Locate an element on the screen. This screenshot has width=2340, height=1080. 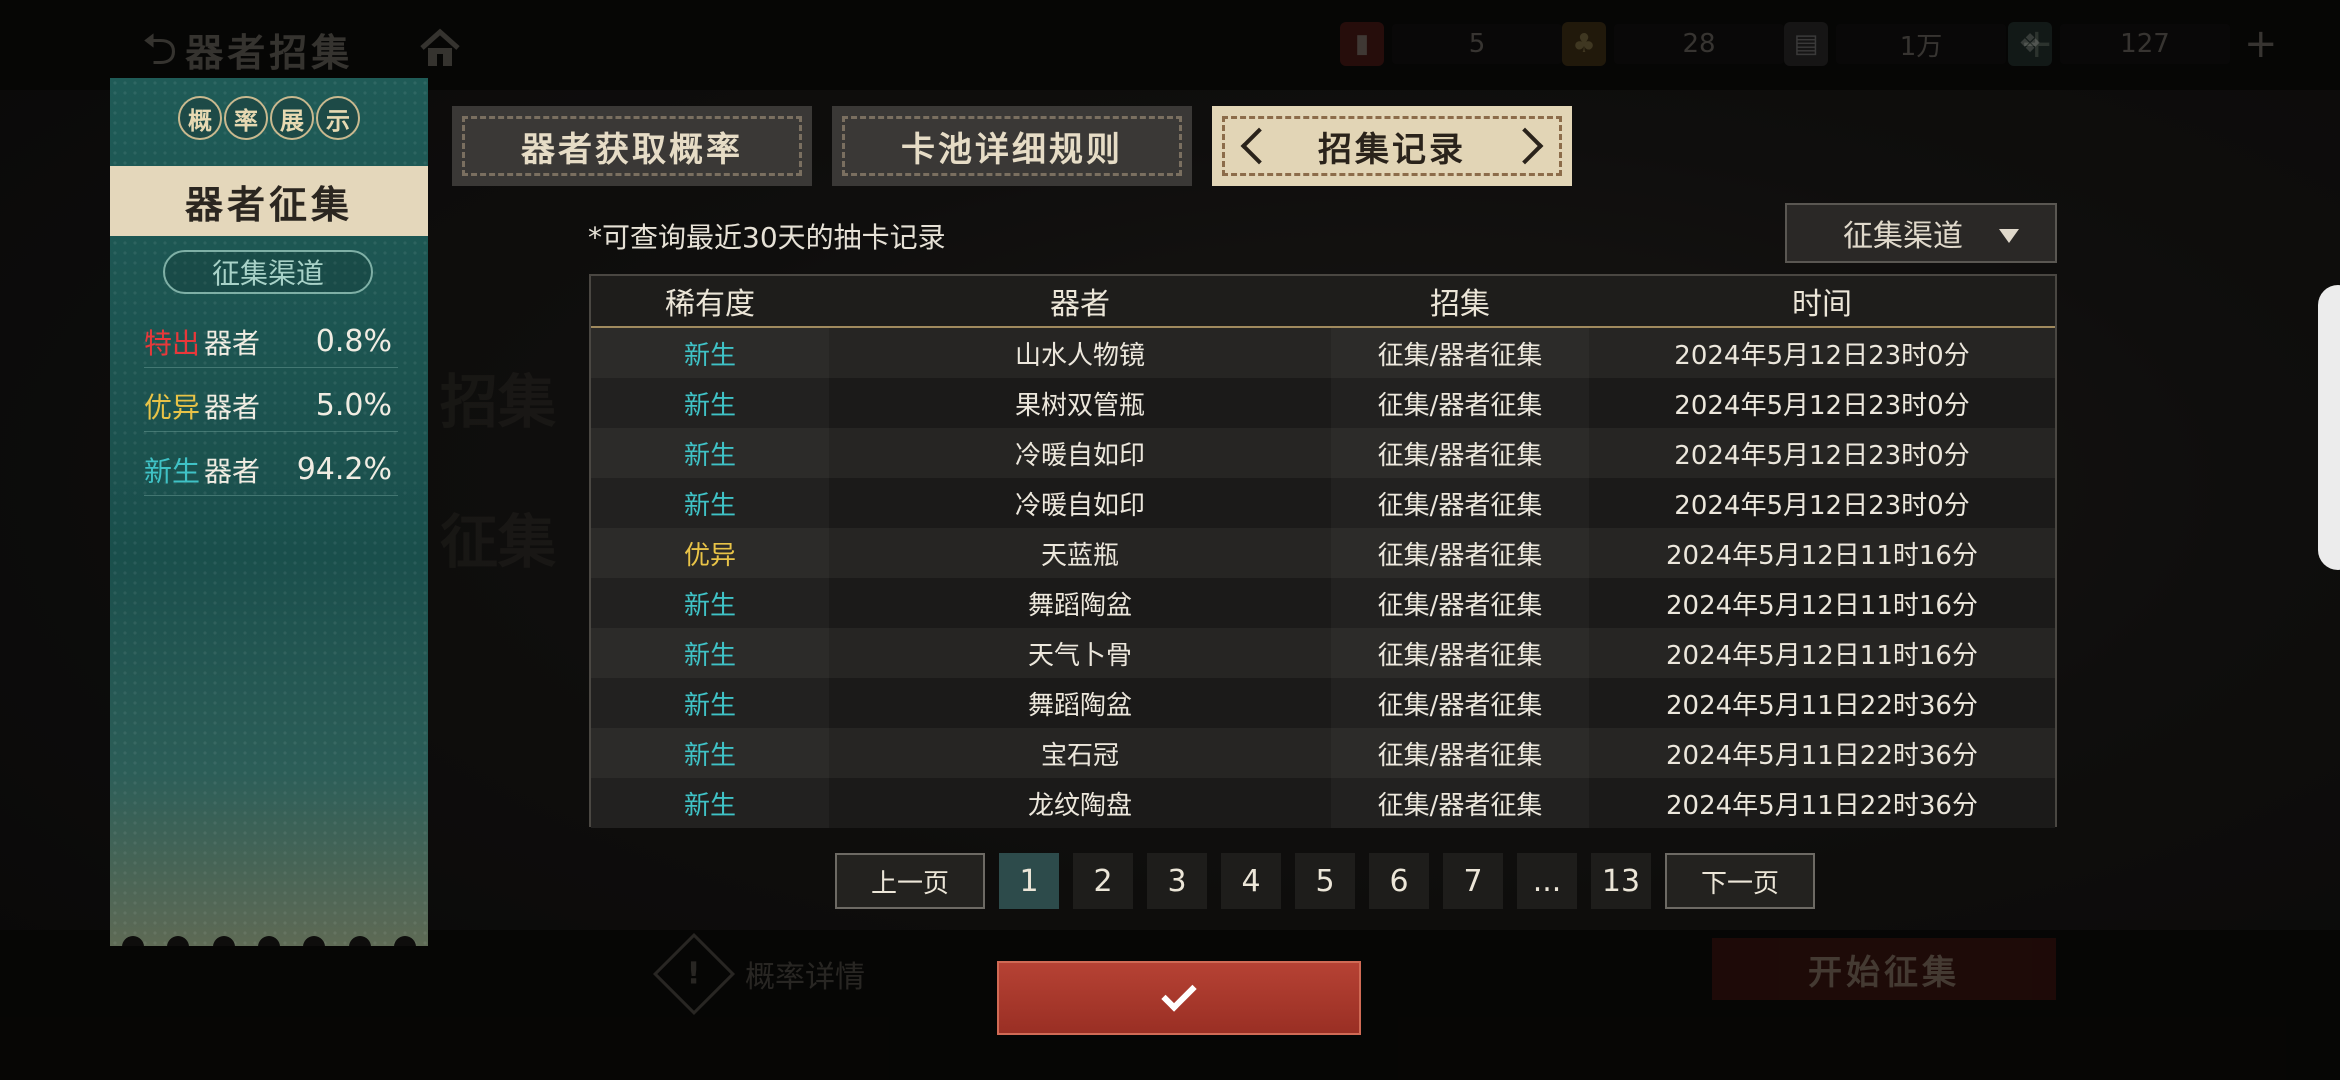
tab-label: 卡池详细规则 is located at coordinates (1012, 149).